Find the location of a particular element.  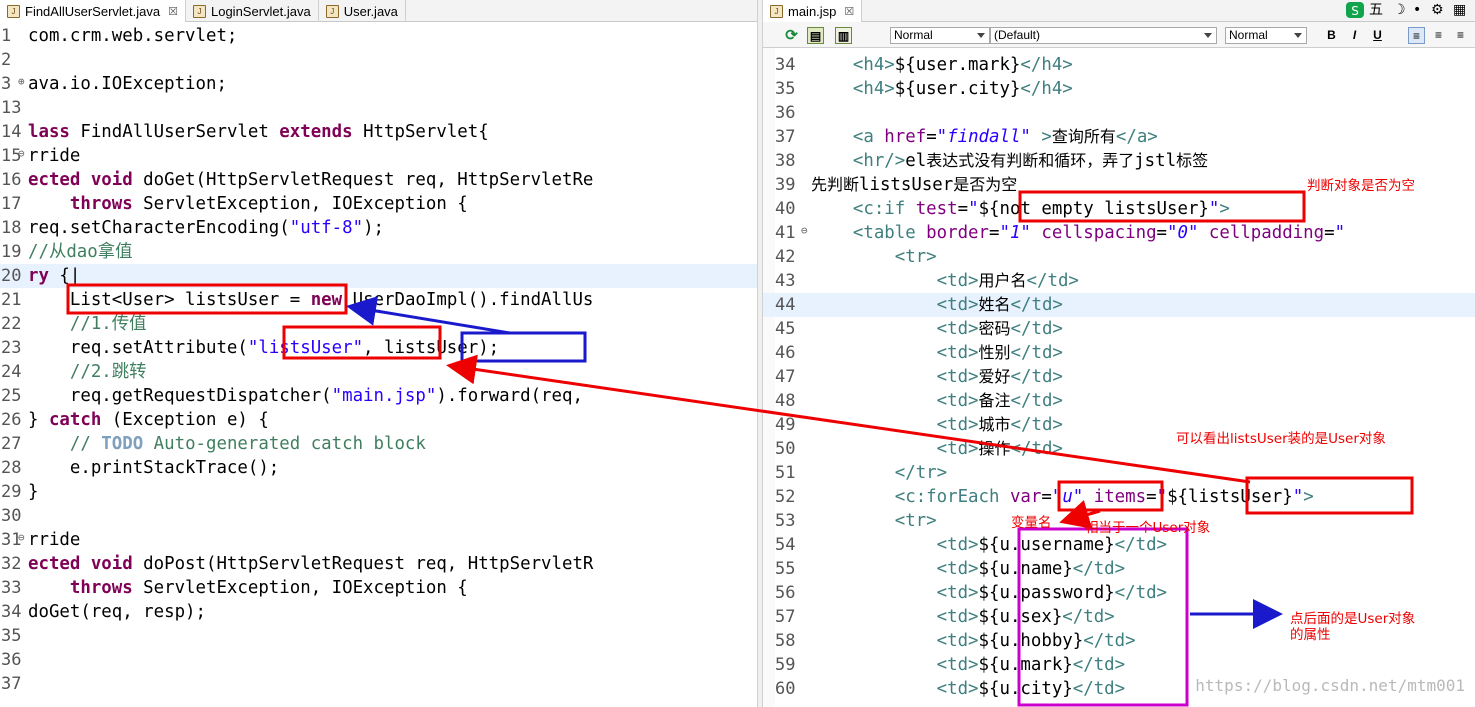

align-left-icon: ≡ is located at coordinates (1416, 35).